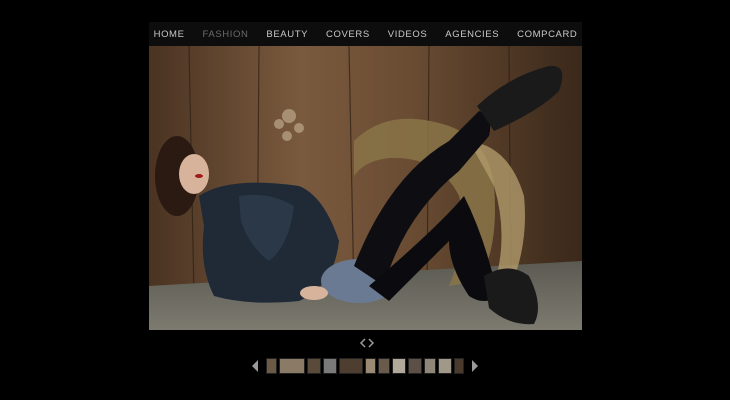 Image resolution: width=730 pixels, height=400 pixels. Describe the element at coordinates (472, 34) in the screenshot. I see `nav-item-agencies: AGENCIES` at that location.